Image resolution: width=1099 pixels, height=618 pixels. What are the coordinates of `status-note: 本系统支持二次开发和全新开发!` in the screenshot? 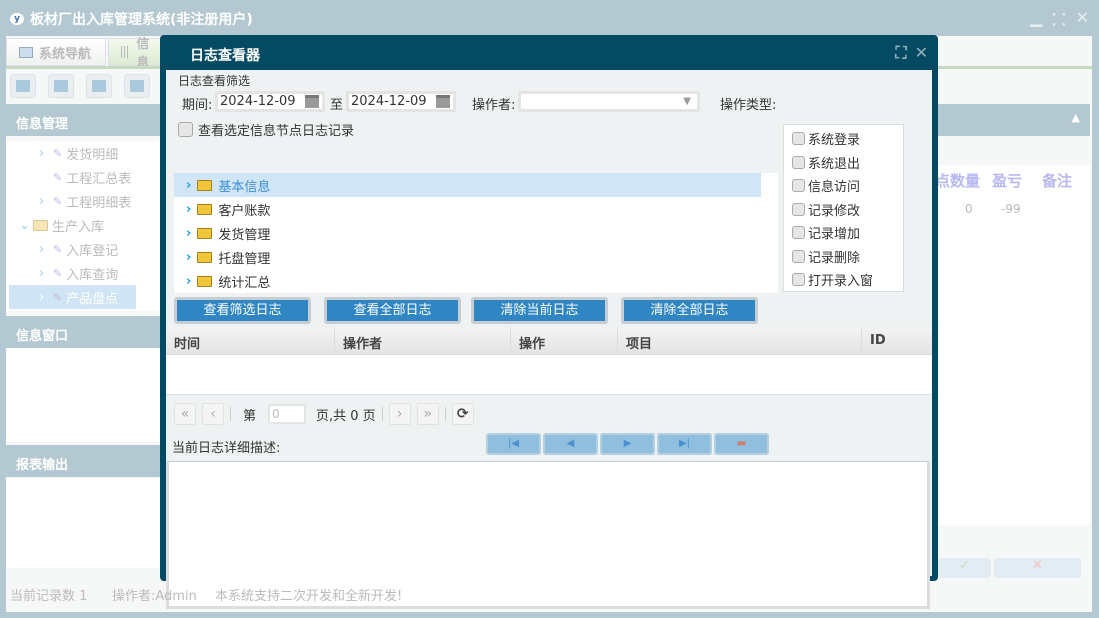 It's located at (309, 596).